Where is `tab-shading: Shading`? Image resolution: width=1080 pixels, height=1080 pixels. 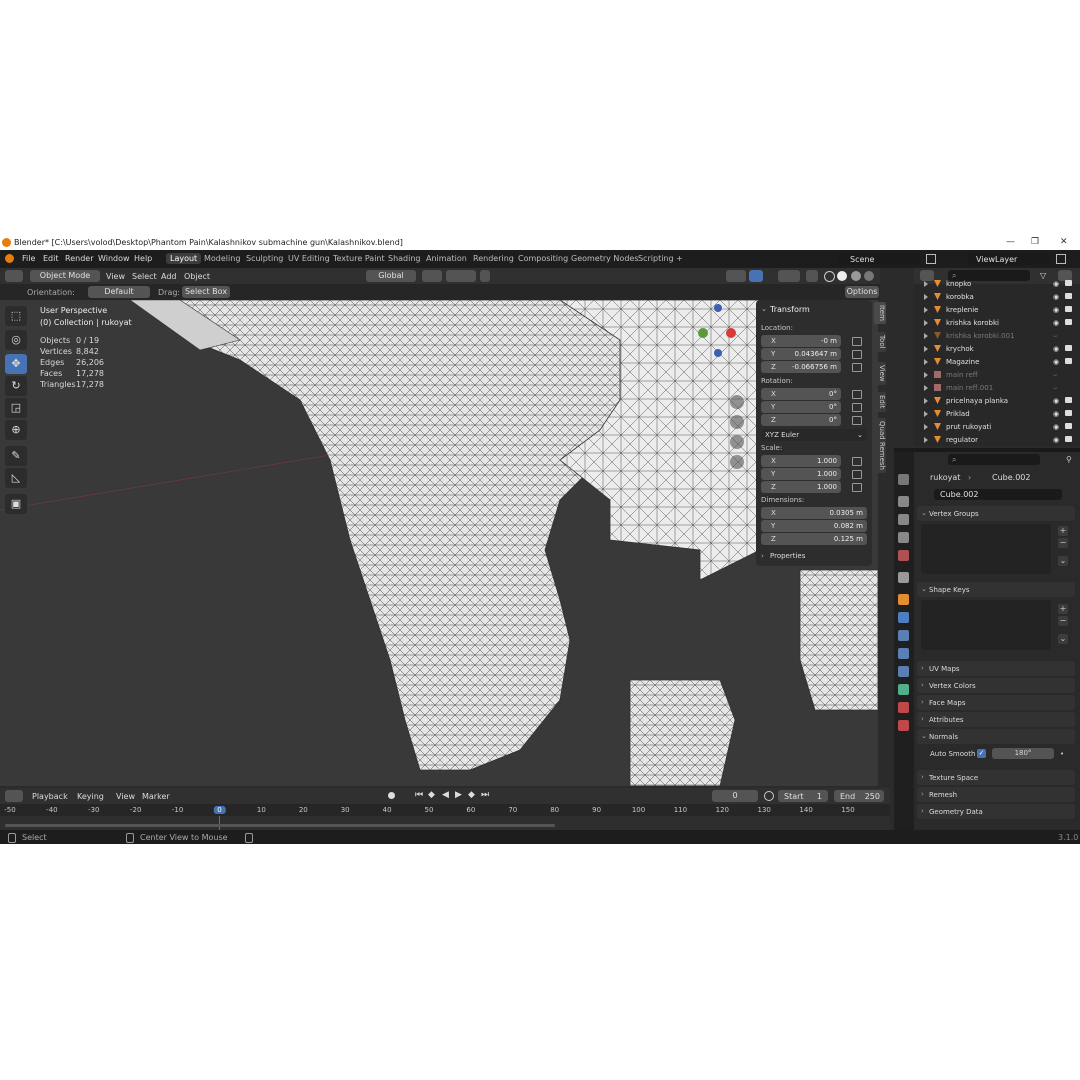
tab-shading: Shading is located at coordinates (404, 258).